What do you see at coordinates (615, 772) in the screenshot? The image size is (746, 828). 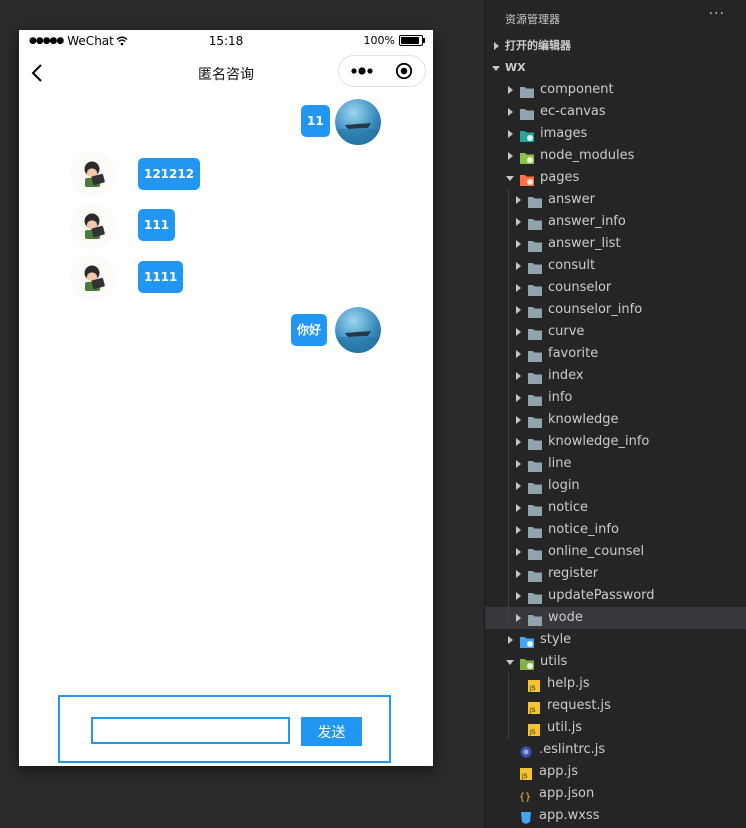 I see `tree-file-app.js: JS app.js` at bounding box center [615, 772].